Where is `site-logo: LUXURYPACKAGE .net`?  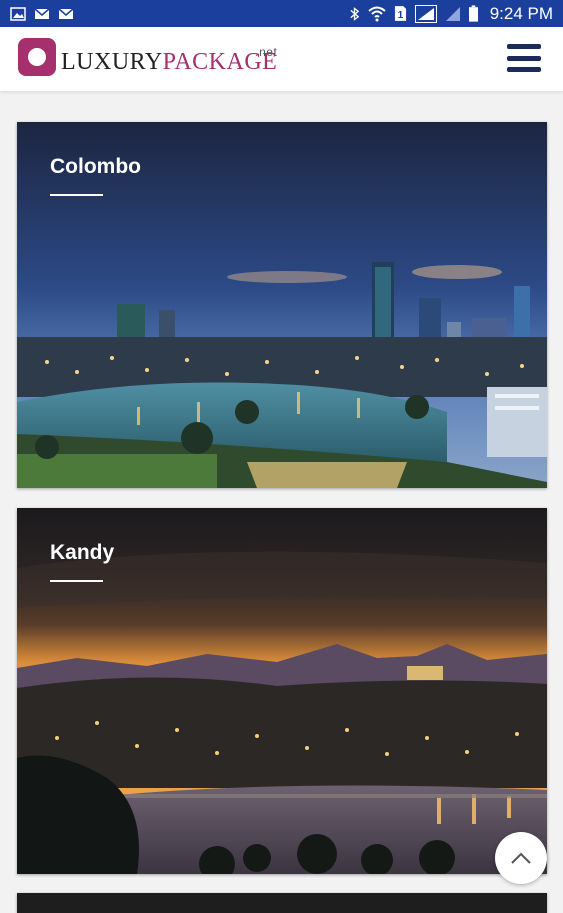 site-logo: LUXURYPACKAGE .net is located at coordinates (147, 57).